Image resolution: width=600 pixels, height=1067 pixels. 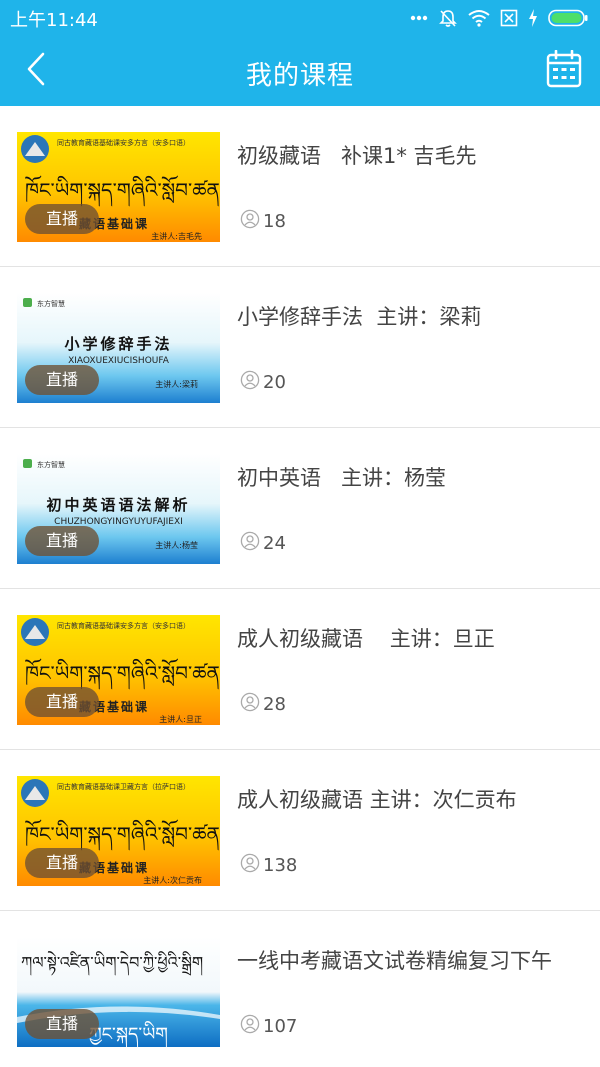 What do you see at coordinates (274, 221) in the screenshot?
I see `student-count-value: 18` at bounding box center [274, 221].